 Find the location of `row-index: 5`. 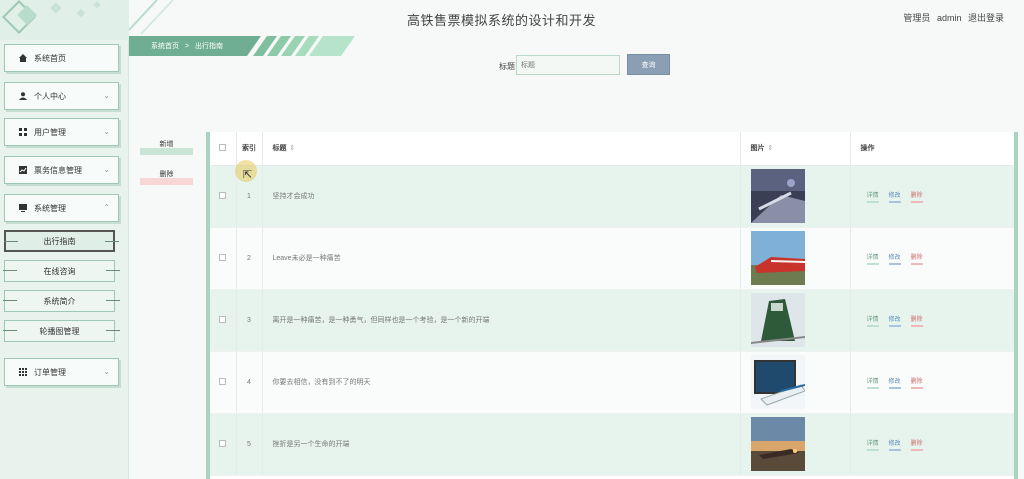

row-index: 5 is located at coordinates (249, 444).